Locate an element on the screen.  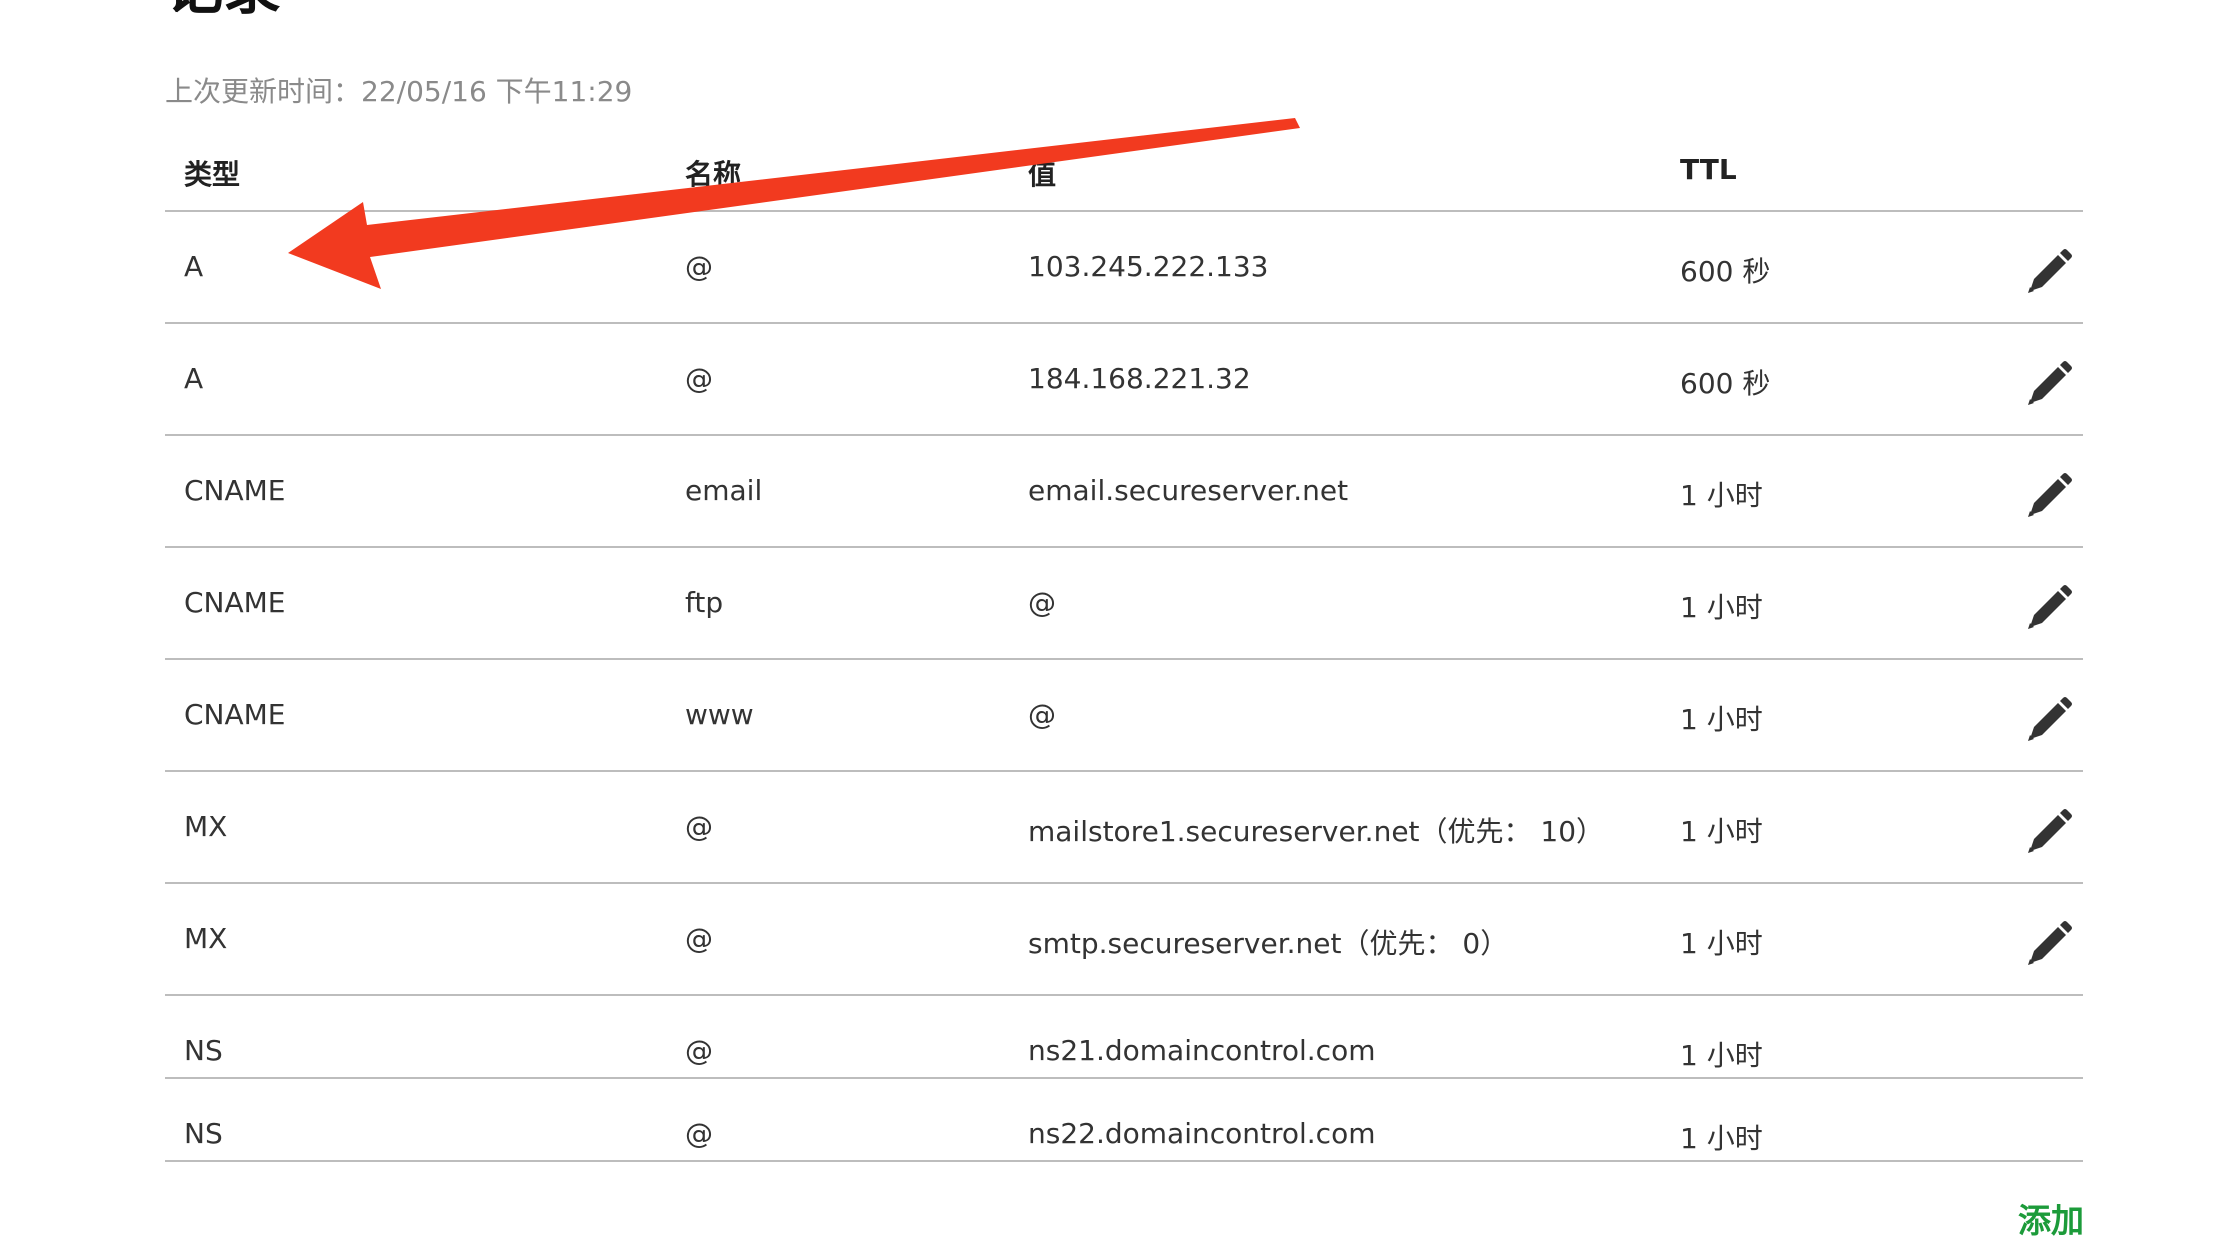
record-name-cell: email is located at coordinates (724, 490).